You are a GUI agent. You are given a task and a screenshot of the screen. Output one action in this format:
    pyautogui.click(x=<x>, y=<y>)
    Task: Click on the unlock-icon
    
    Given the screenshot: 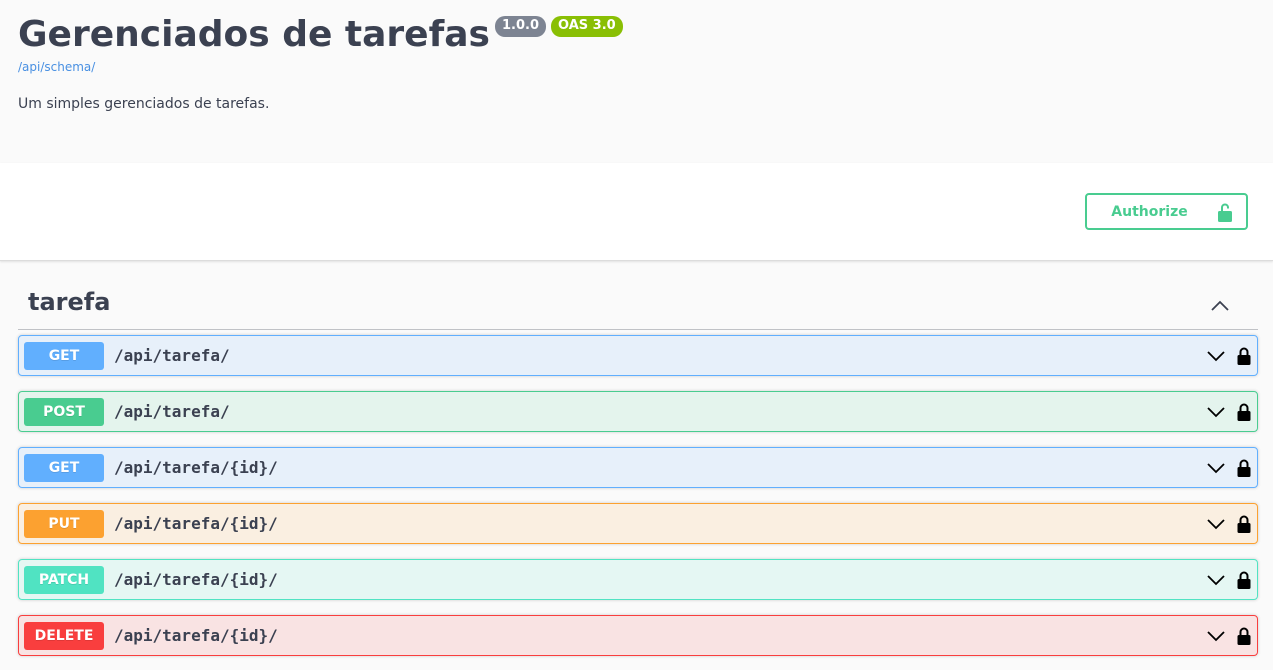 What is the action you would take?
    pyautogui.click(x=1224, y=212)
    